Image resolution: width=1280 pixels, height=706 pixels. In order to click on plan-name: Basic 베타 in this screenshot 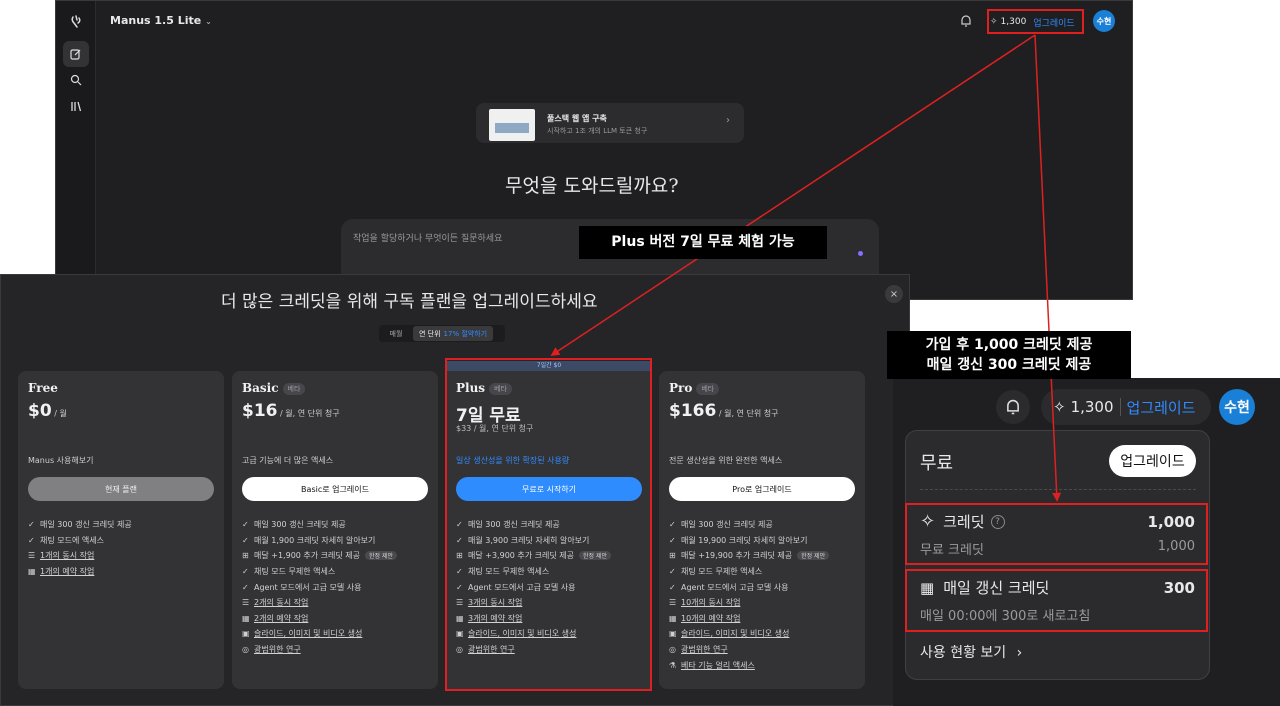, I will do `click(274, 388)`.